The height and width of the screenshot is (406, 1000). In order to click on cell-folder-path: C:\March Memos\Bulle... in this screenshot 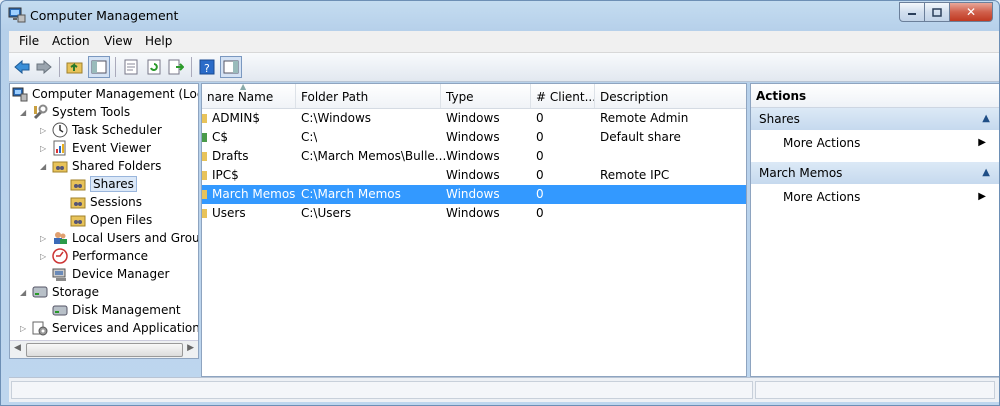, I will do `click(374, 156)`.